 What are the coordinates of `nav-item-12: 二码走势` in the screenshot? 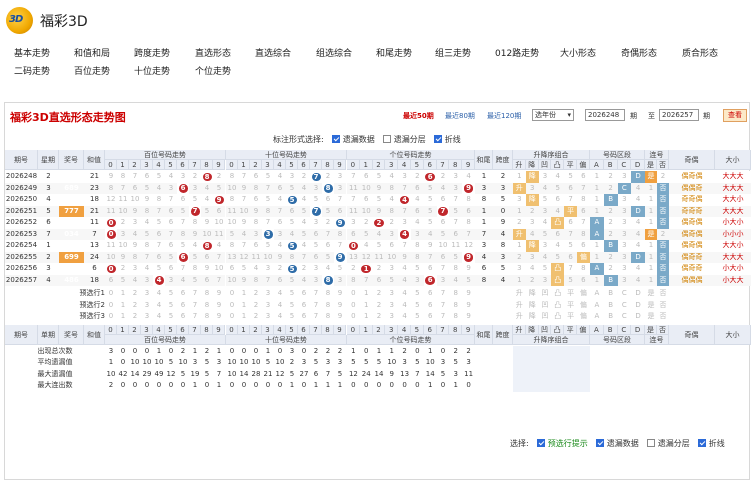 It's located at (32, 72).